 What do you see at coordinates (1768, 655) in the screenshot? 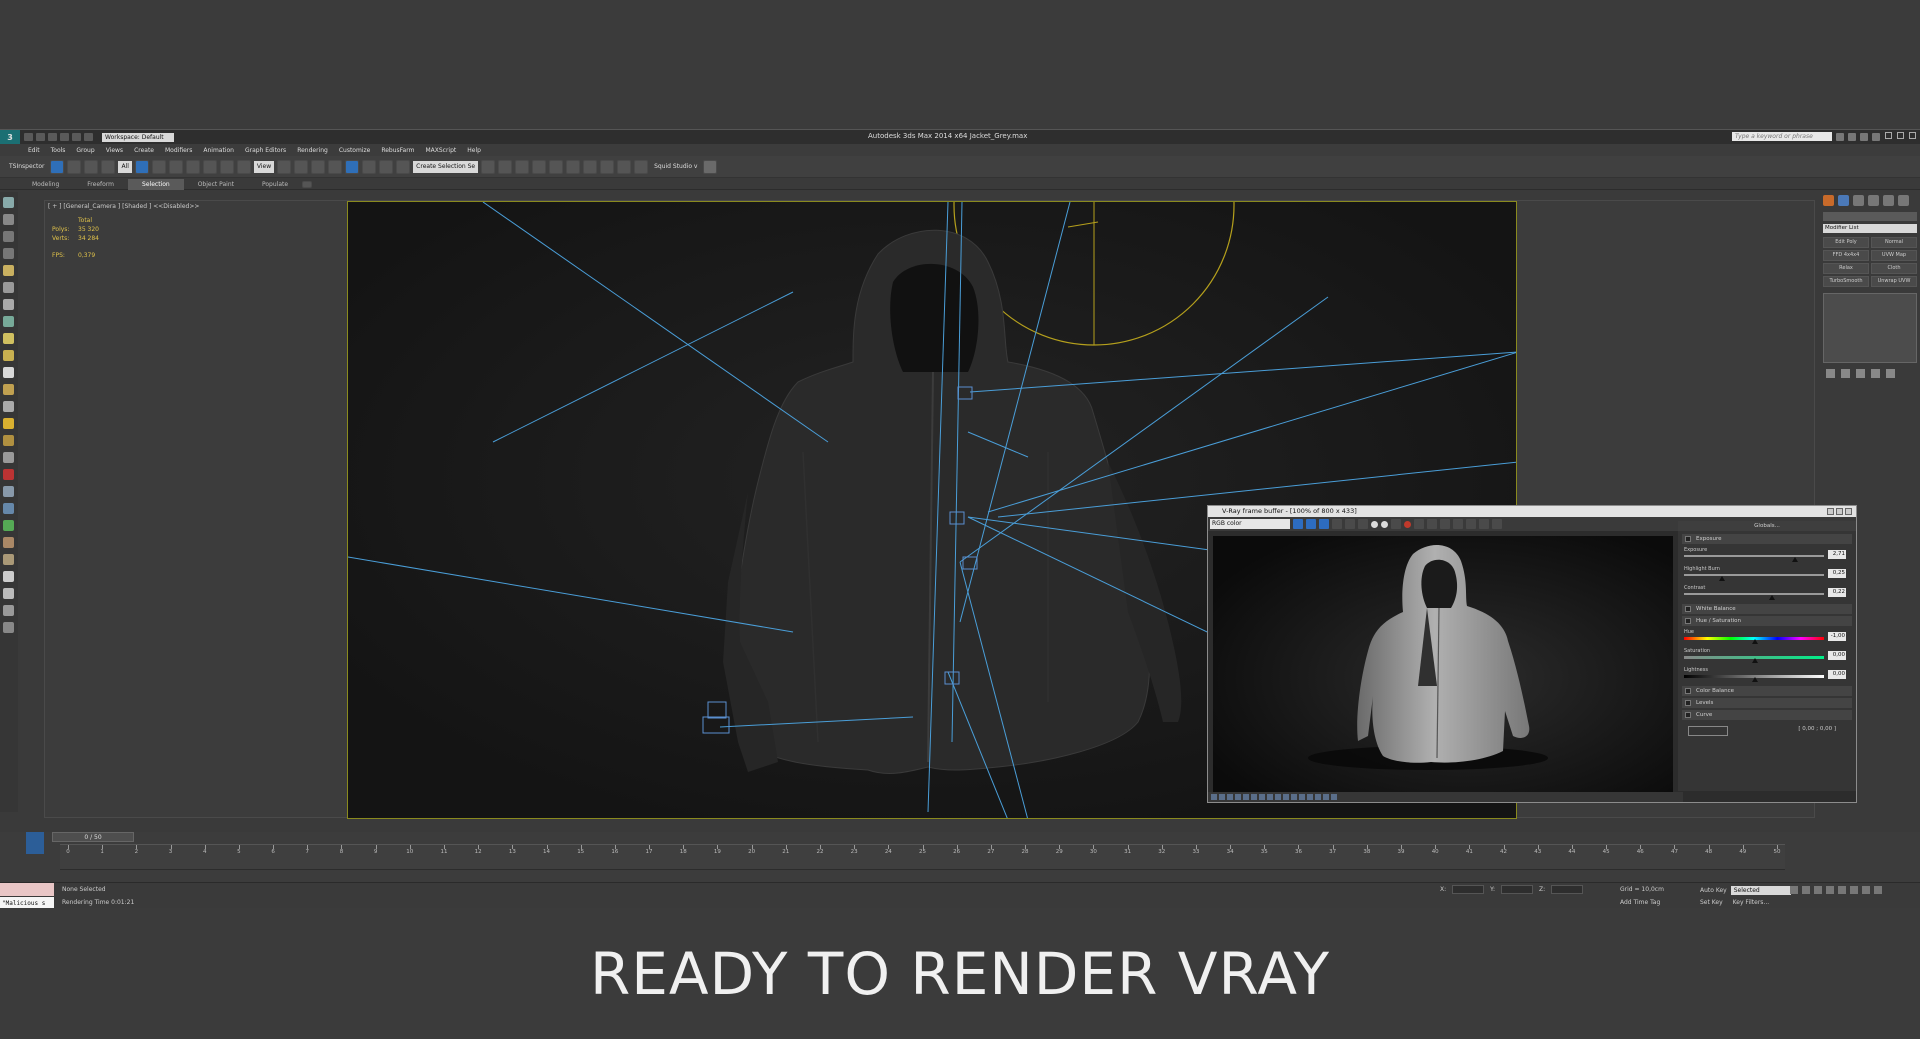
I see `saturation-slider: Saturation 0,00` at bounding box center [1768, 655].